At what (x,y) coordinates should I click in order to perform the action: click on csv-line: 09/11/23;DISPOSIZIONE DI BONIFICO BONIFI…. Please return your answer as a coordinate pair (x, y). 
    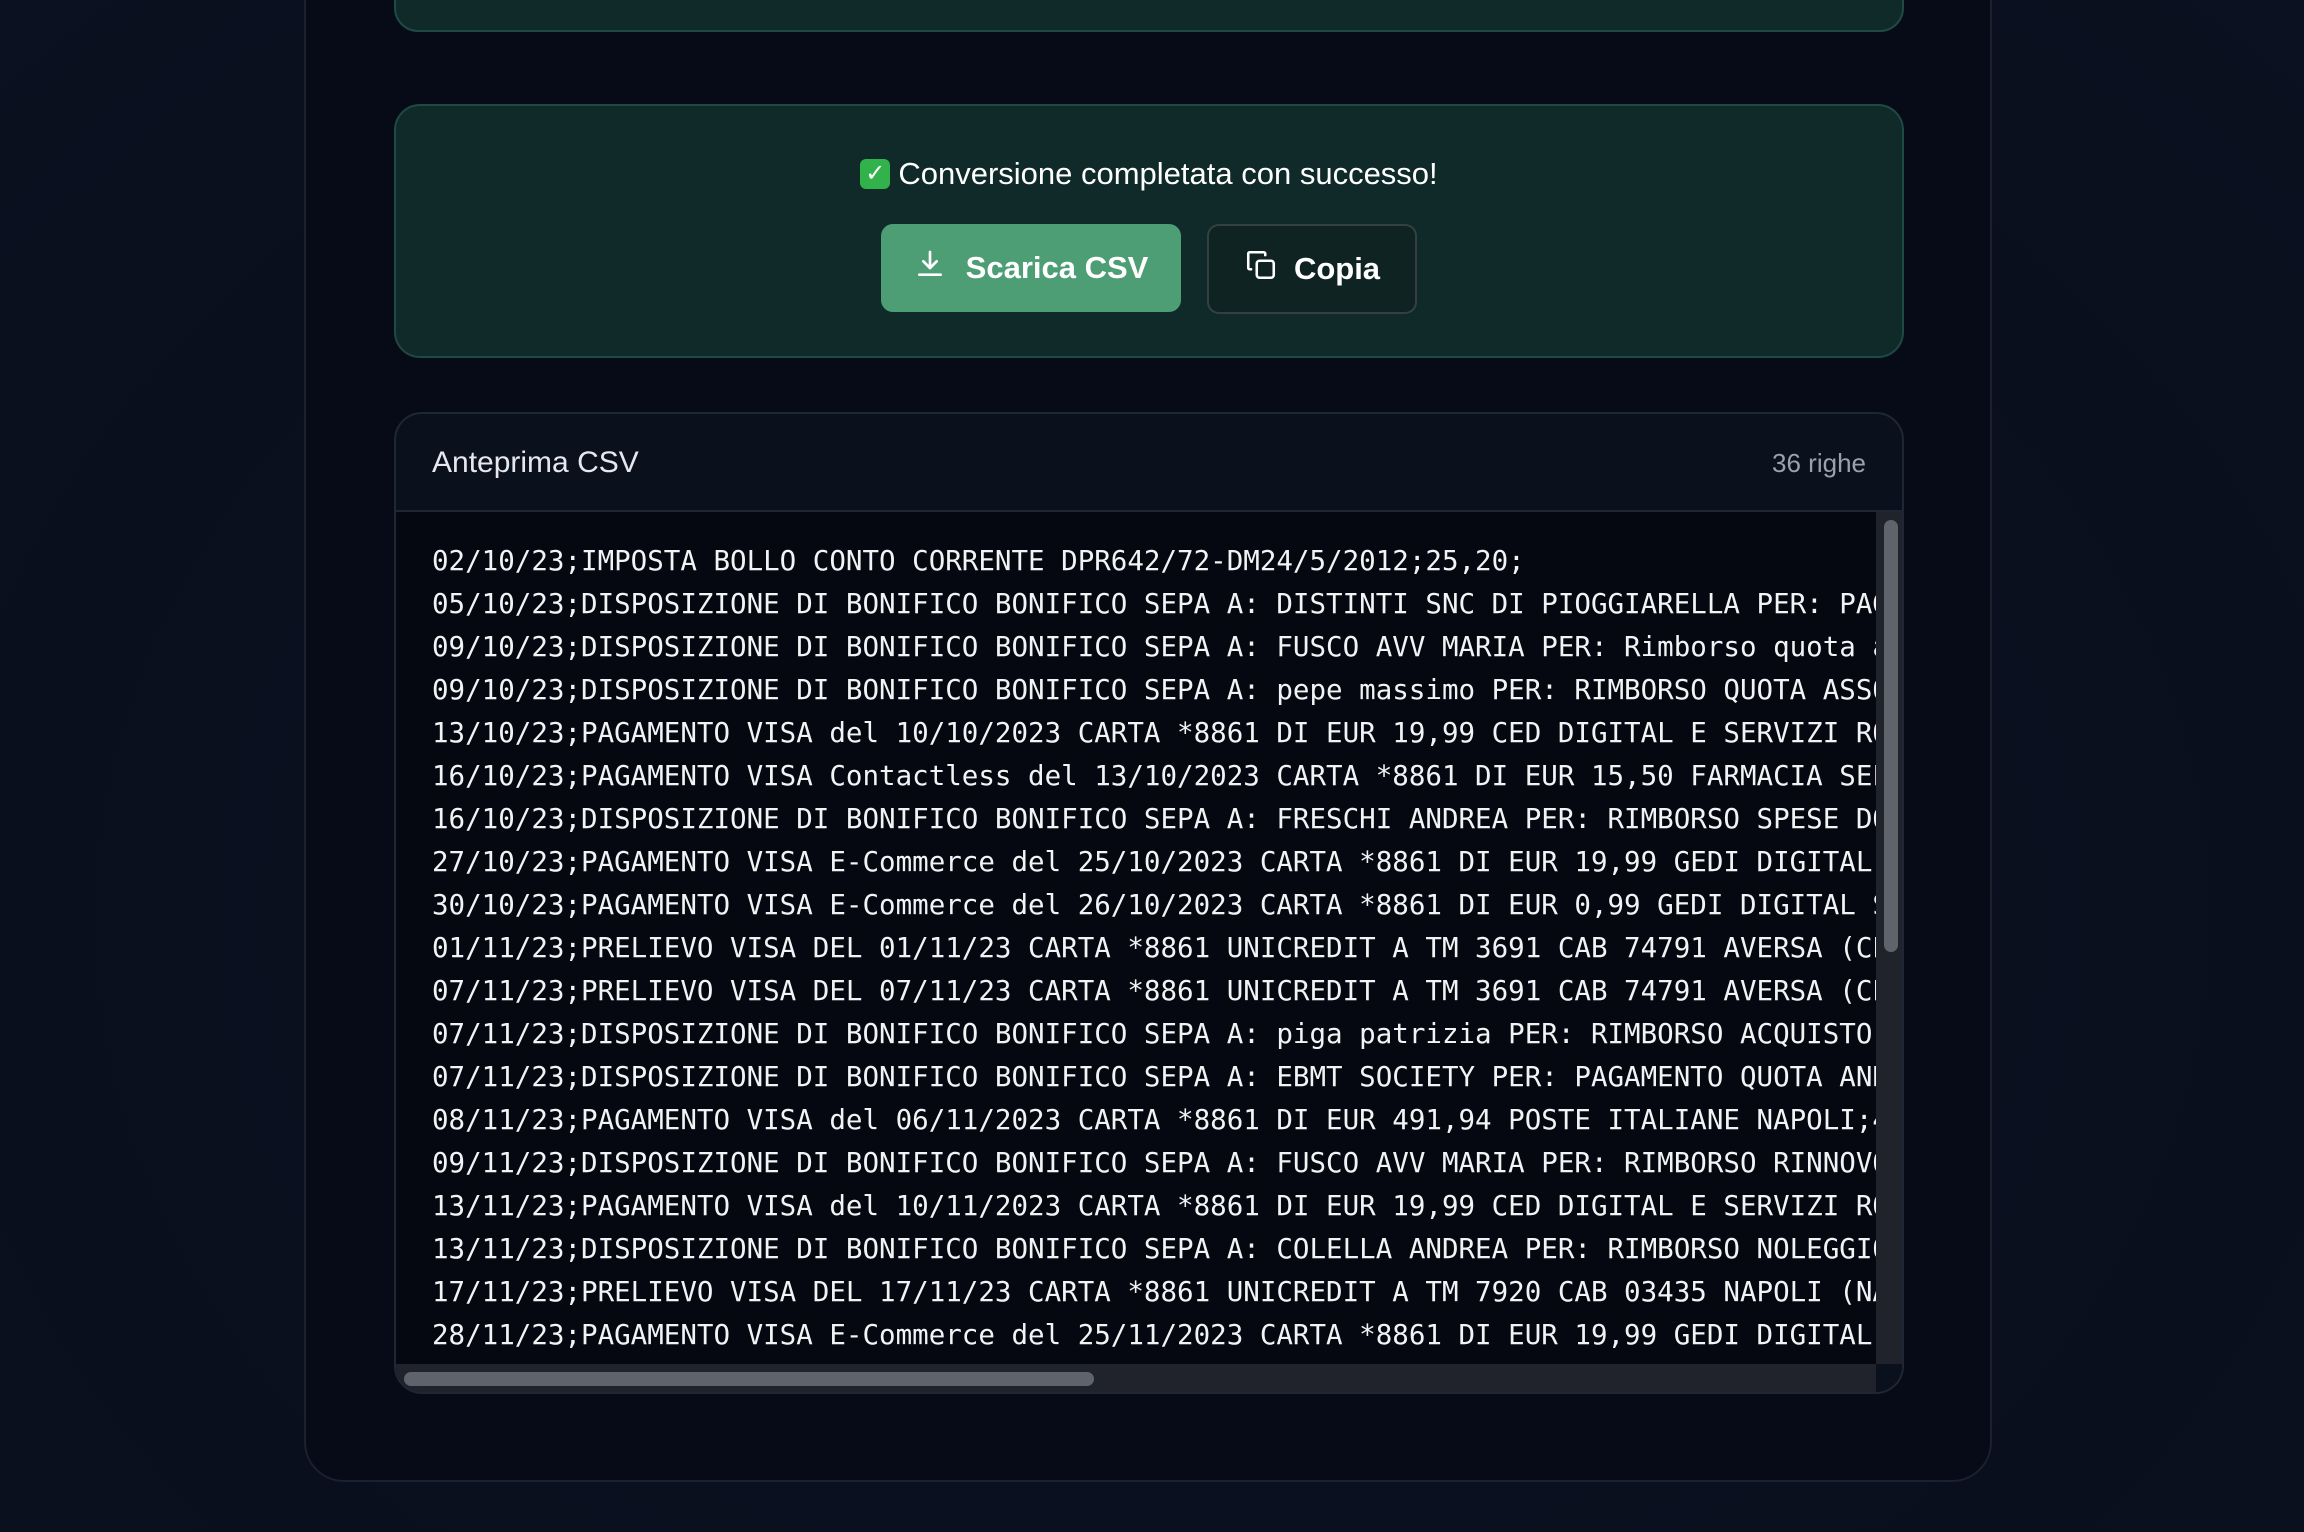
    Looking at the image, I should click on (1154, 1163).